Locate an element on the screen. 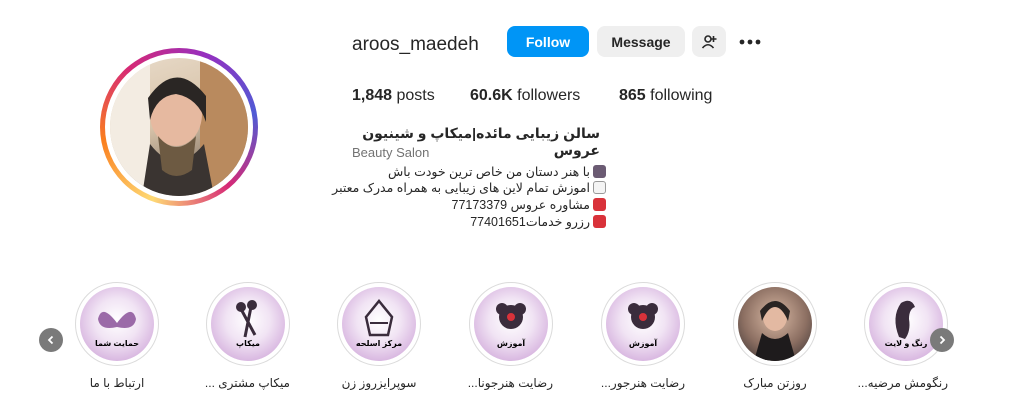 The image size is (1024, 414). highlight-cover-caption: حمایت شما is located at coordinates (117, 343).